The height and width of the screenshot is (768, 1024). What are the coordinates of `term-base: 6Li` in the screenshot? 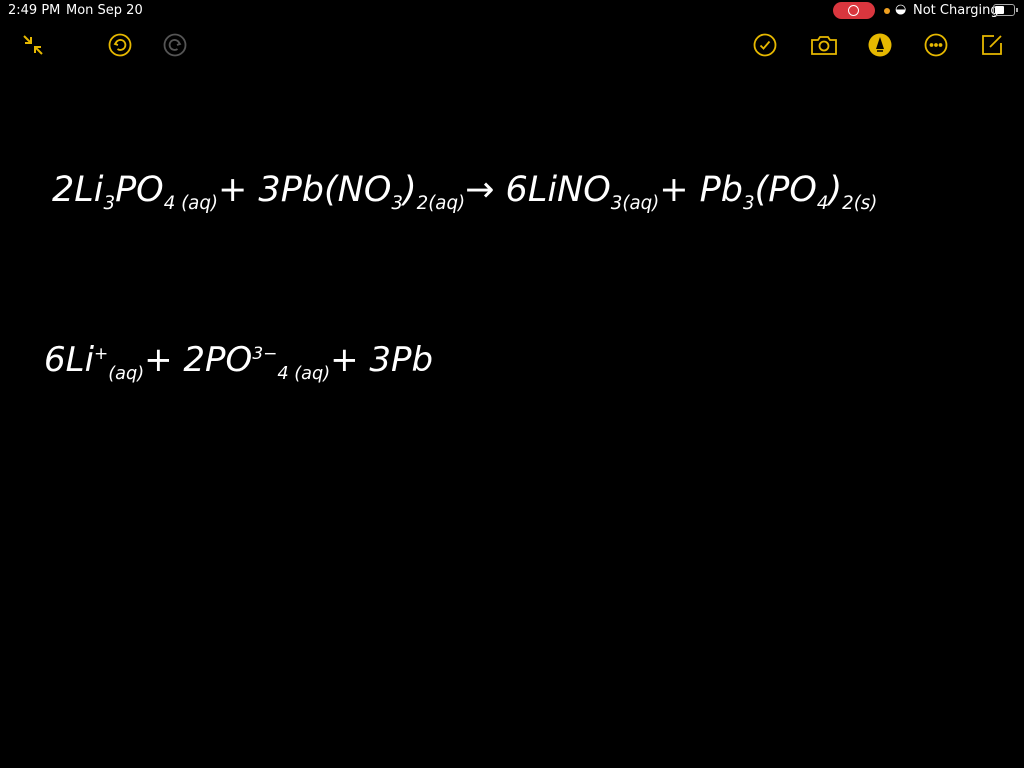 It's located at (69, 360).